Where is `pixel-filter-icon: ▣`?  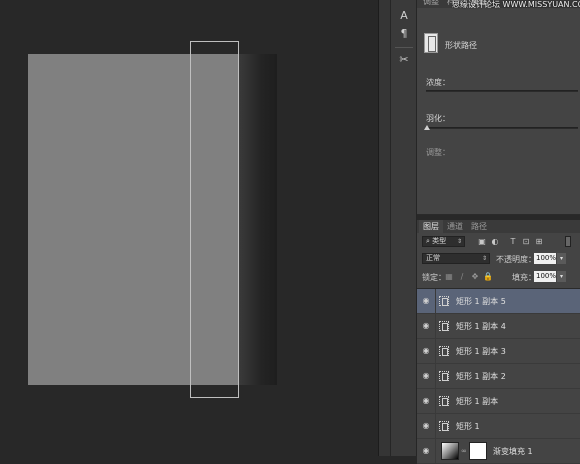
pixel-filter-icon: ▣ is located at coordinates (482, 241).